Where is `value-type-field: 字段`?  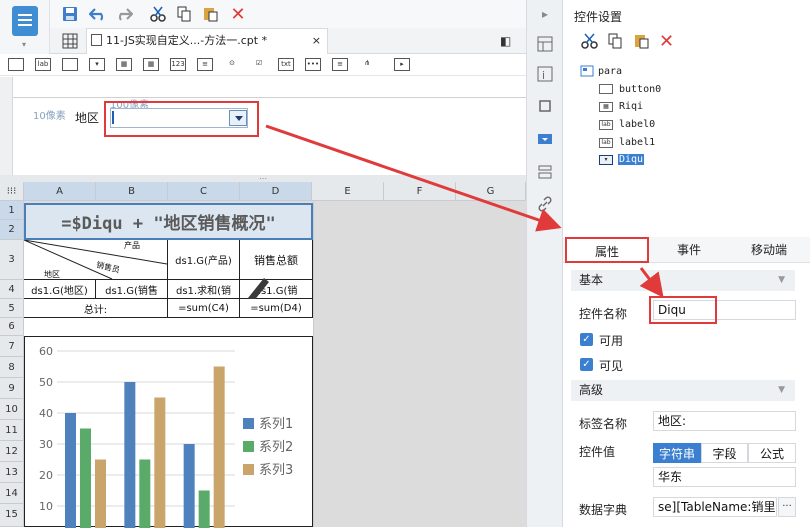 value-type-field: 字段 is located at coordinates (724, 453).